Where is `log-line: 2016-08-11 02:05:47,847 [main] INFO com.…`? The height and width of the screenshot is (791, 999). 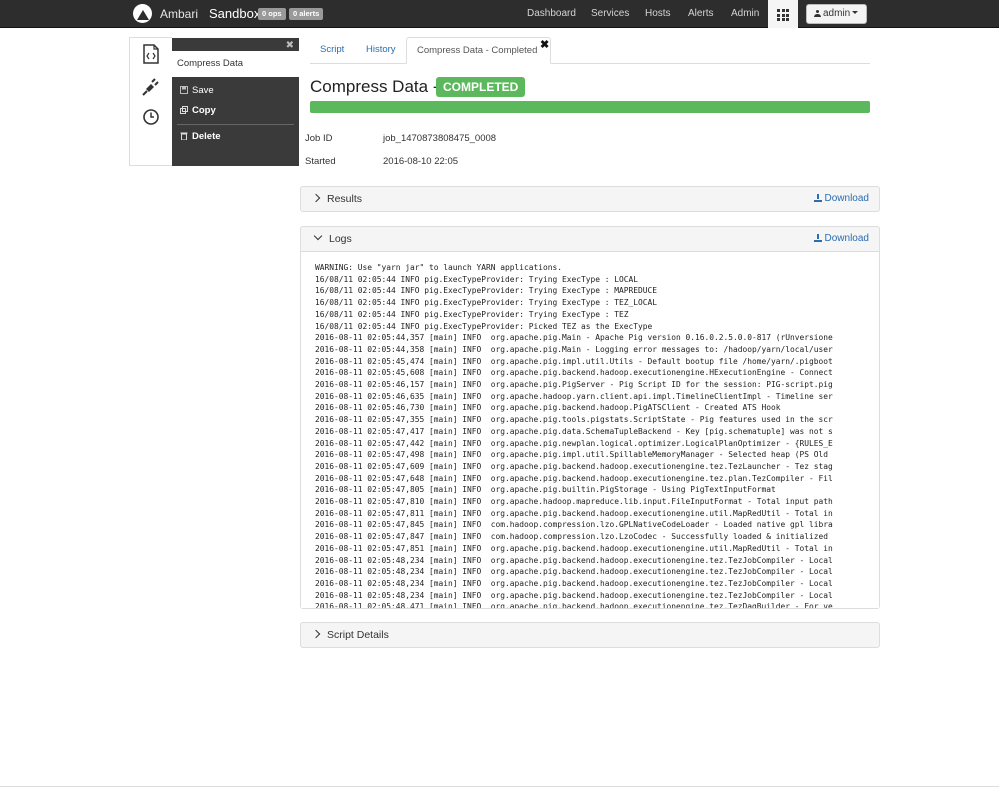
log-line: 2016-08-11 02:05:47,847 [main] INFO com.… is located at coordinates (574, 537).